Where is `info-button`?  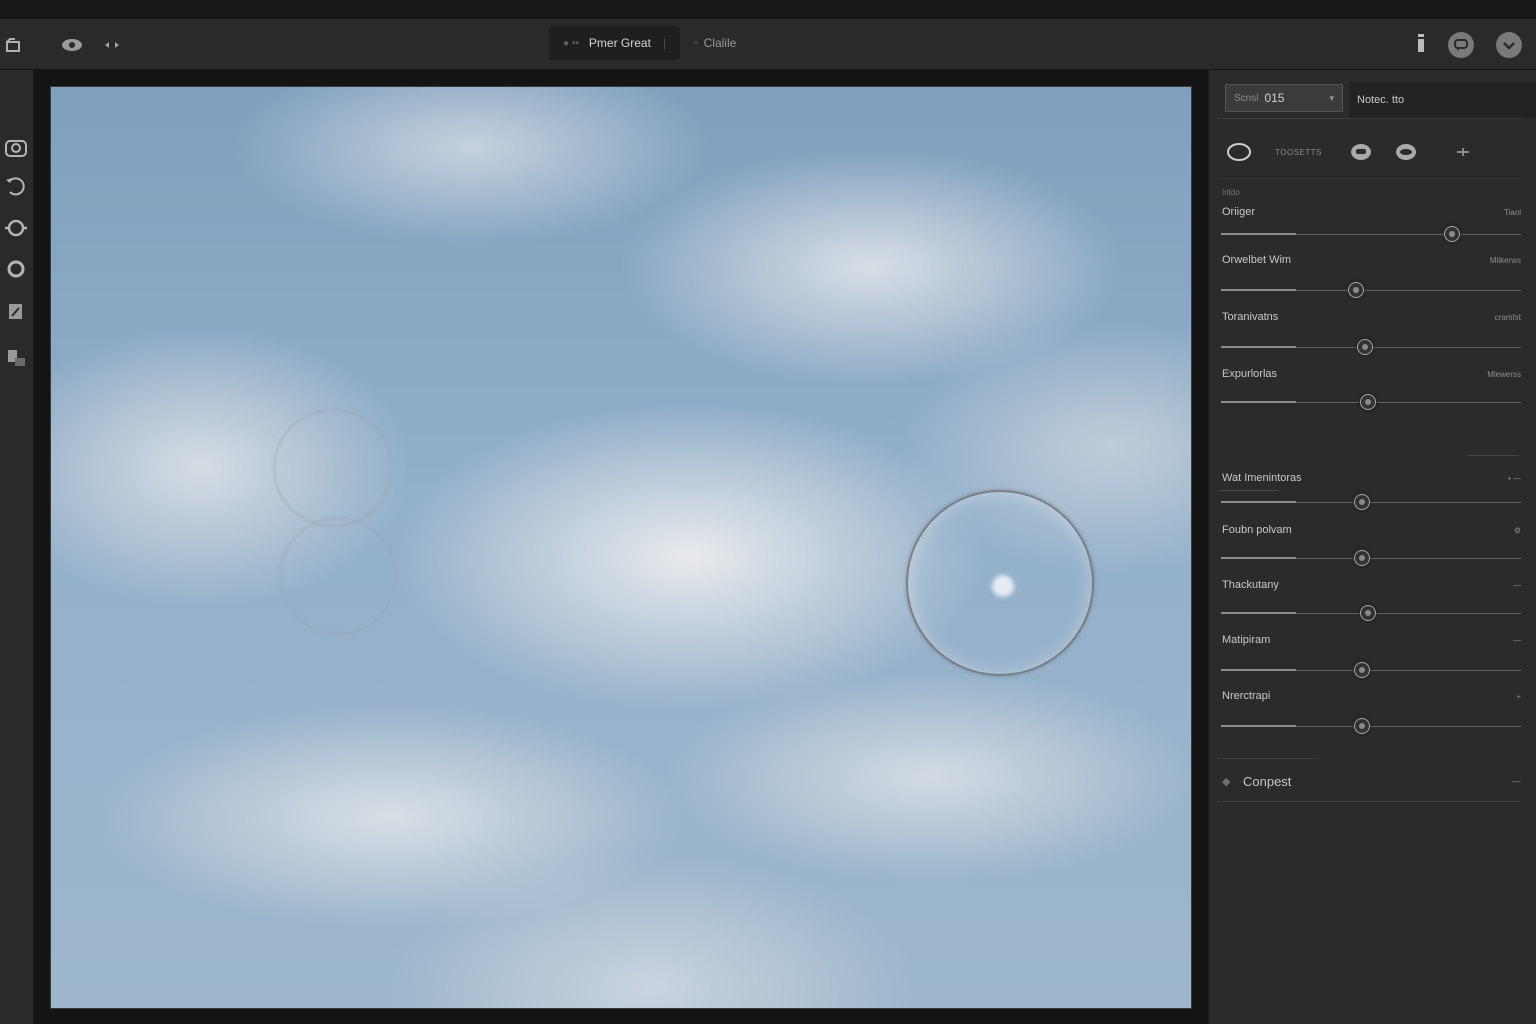 info-button is located at coordinates (1421, 45).